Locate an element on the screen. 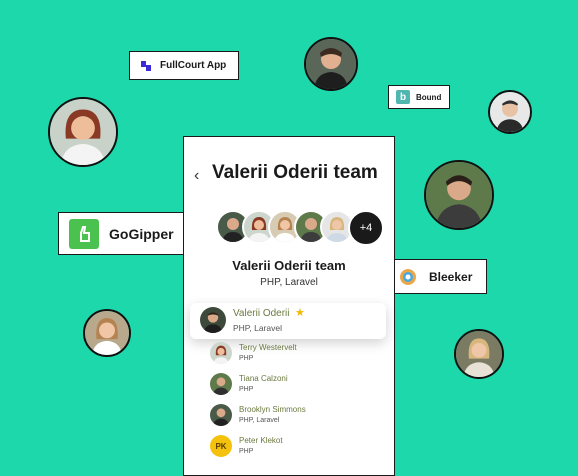  member-name: Brooklyn Simmons is located at coordinates (272, 409).